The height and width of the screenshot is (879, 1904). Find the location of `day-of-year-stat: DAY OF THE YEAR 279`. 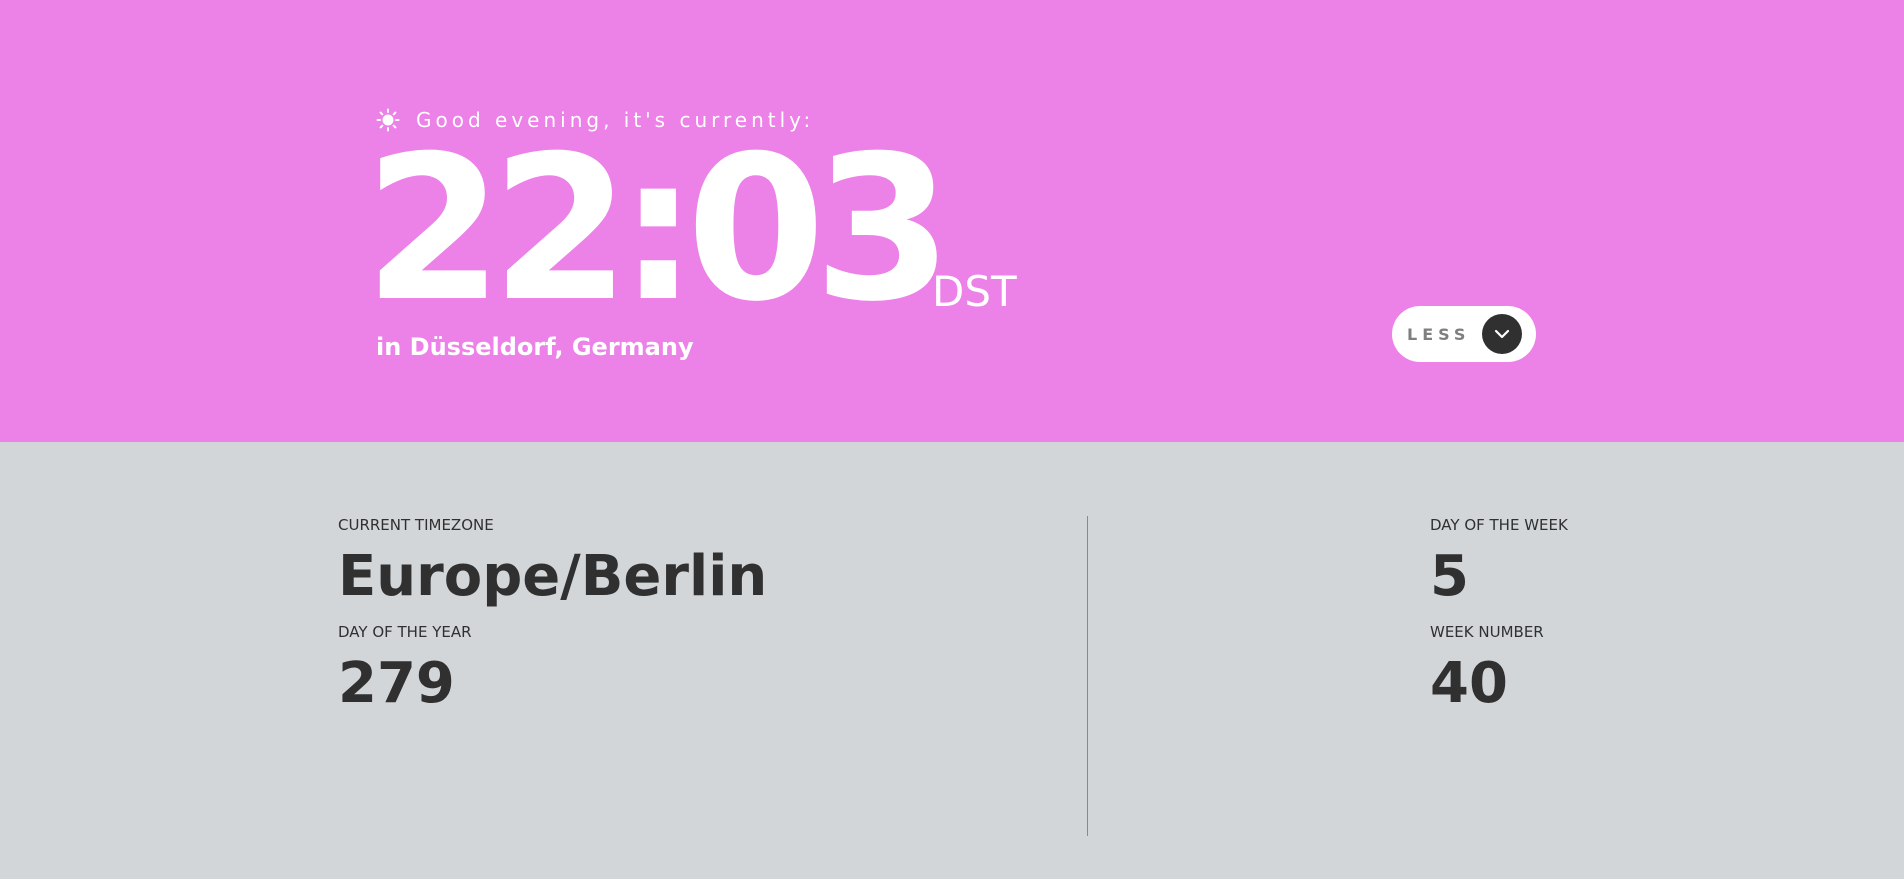

day-of-year-stat: DAY OF THE YEAR 279 is located at coordinates (405, 669).